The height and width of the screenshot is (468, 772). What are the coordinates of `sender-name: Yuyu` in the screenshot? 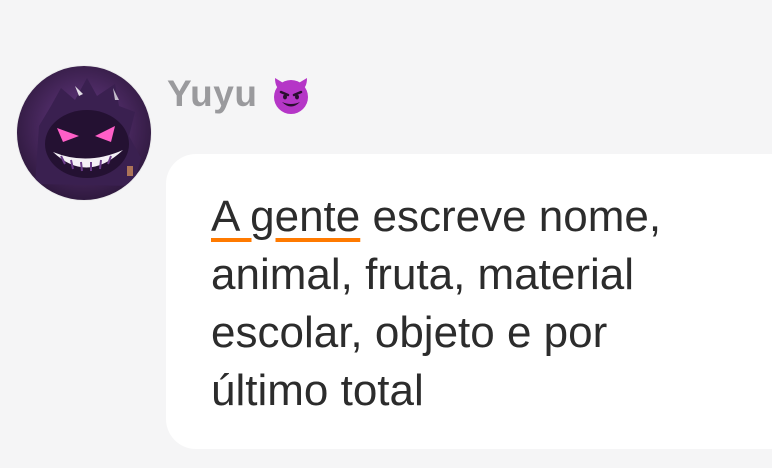 It's located at (212, 94).